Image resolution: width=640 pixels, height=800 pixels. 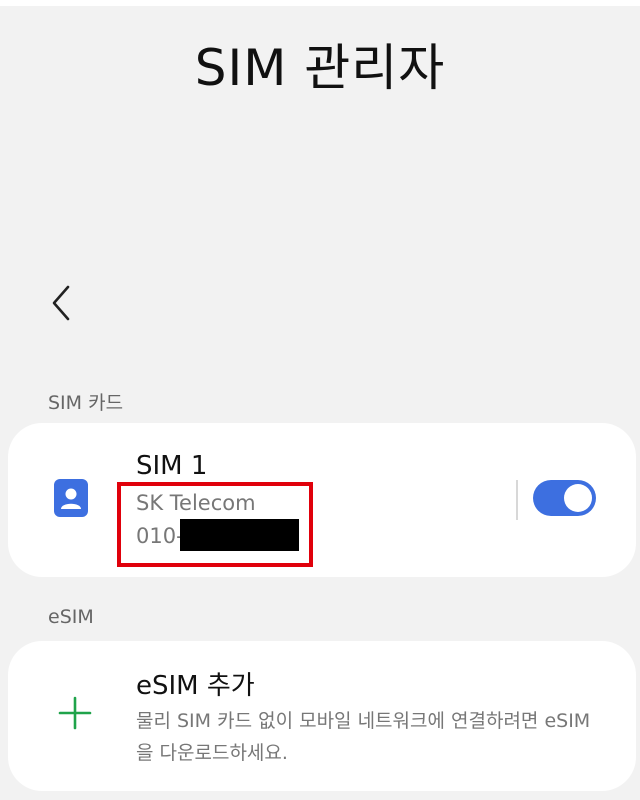 I want to click on back-button, so click(x=62, y=303).